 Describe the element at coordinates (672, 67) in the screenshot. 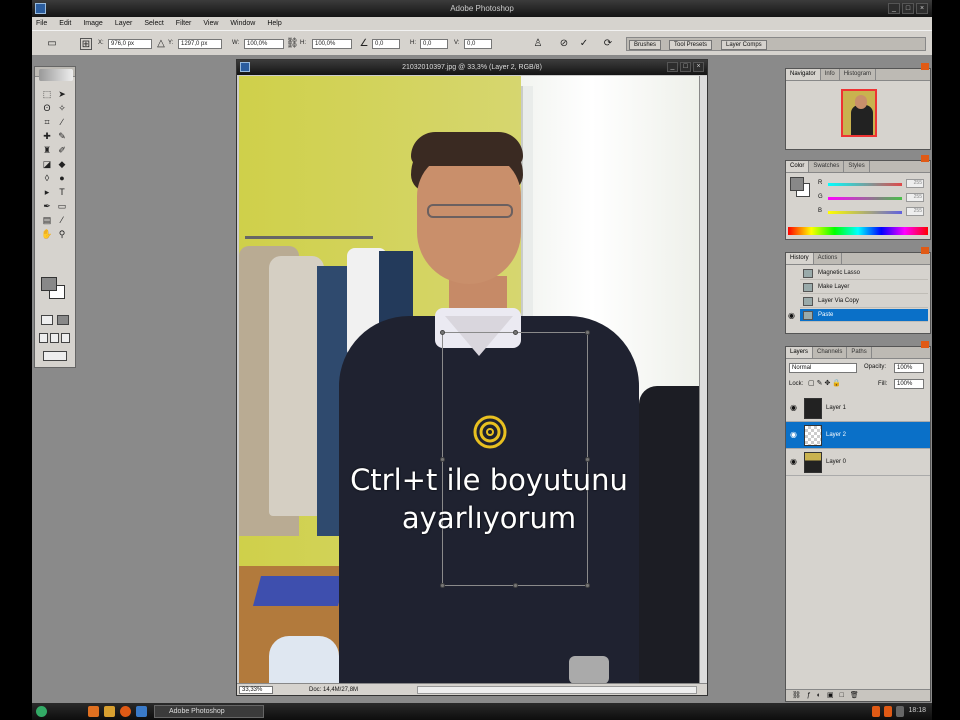

I see `document-minimize-button: _` at that location.